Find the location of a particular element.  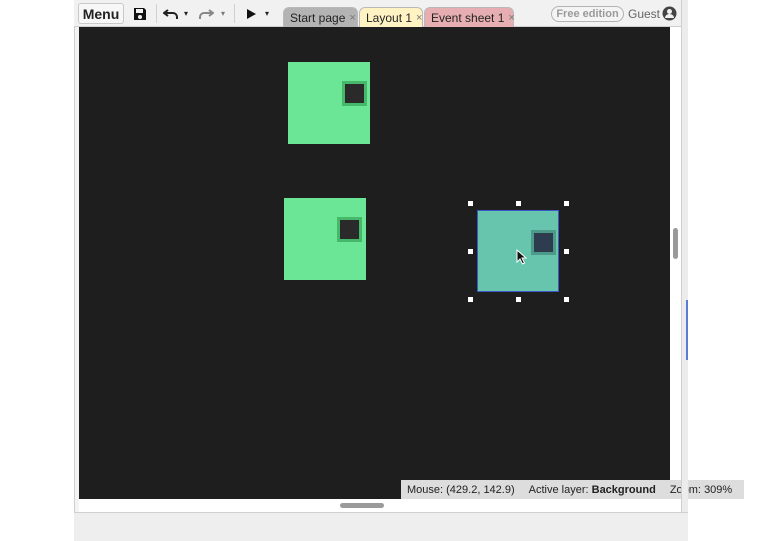

layer-label: Active layer: is located at coordinates (558, 489).